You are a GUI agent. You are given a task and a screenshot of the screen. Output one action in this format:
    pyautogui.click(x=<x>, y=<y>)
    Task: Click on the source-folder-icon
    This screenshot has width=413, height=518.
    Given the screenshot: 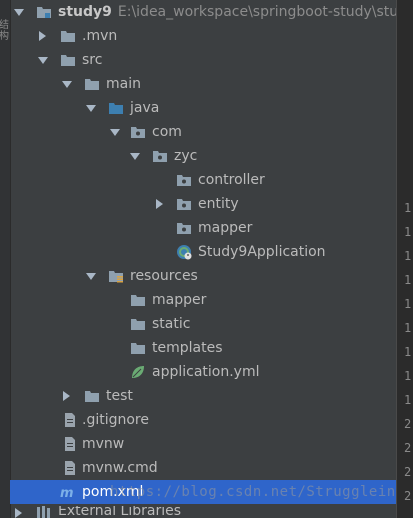 What is the action you would take?
    pyautogui.click(x=116, y=108)
    